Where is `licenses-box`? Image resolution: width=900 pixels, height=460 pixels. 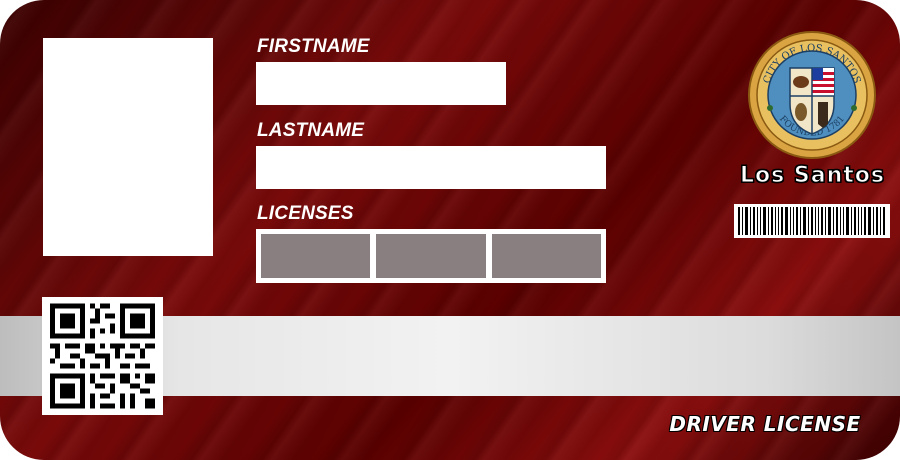 licenses-box is located at coordinates (431, 256).